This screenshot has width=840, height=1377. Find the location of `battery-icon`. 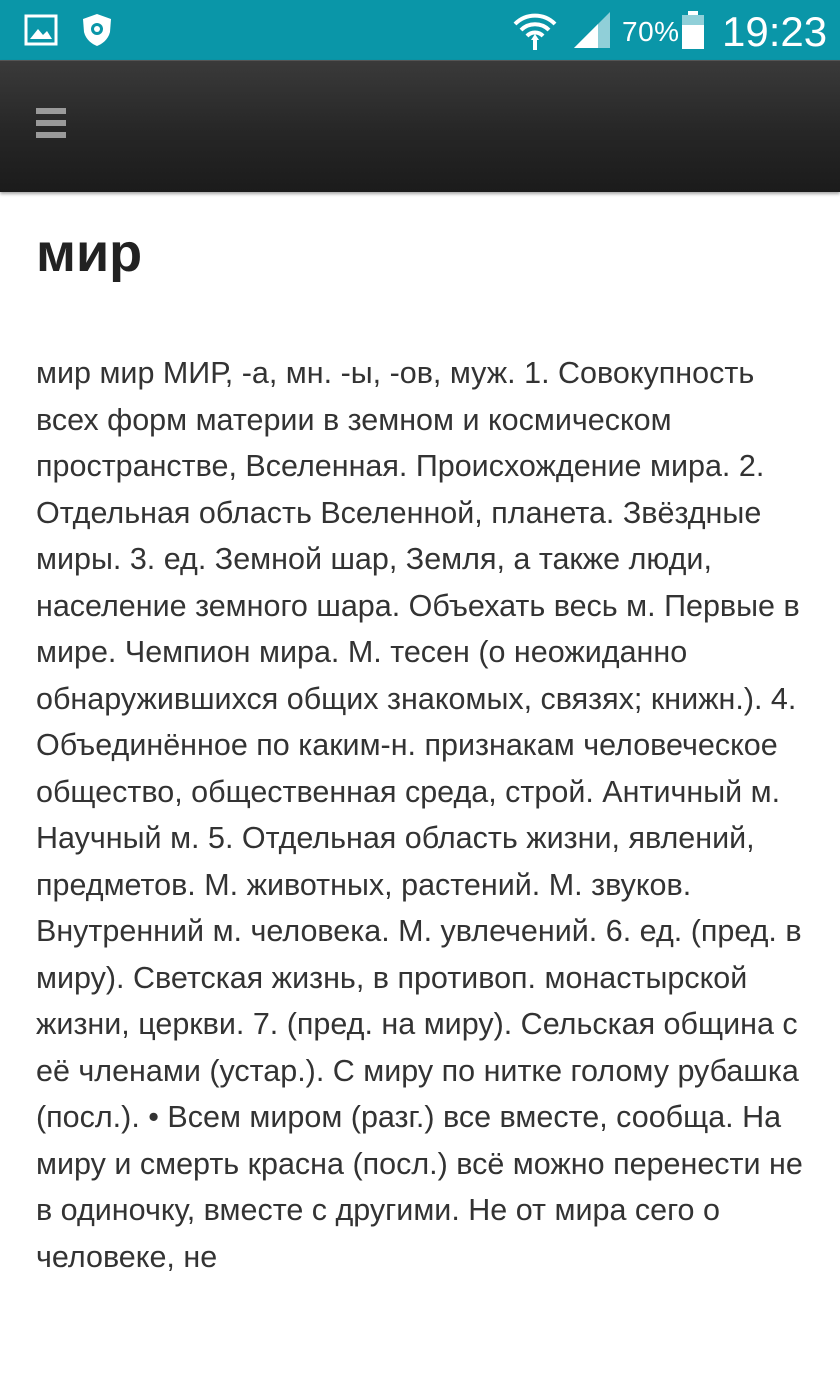

battery-icon is located at coordinates (693, 30).